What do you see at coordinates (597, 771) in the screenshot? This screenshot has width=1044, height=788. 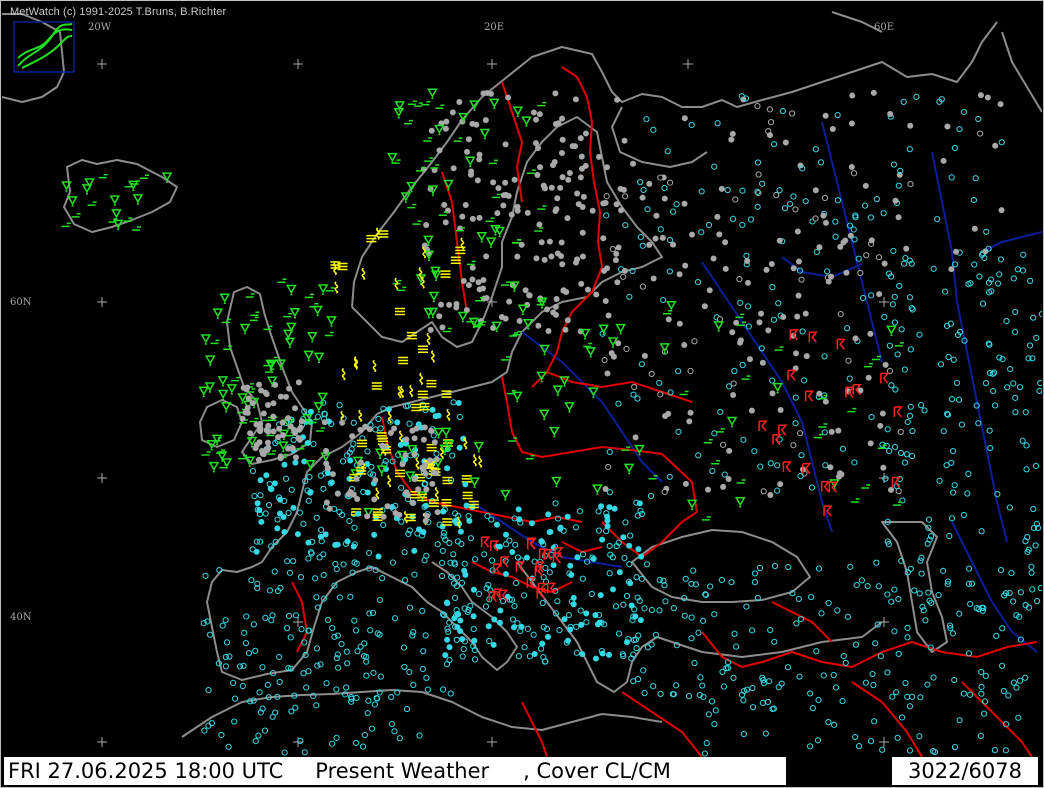 I see `status-cover: , Cover CL/CM` at bounding box center [597, 771].